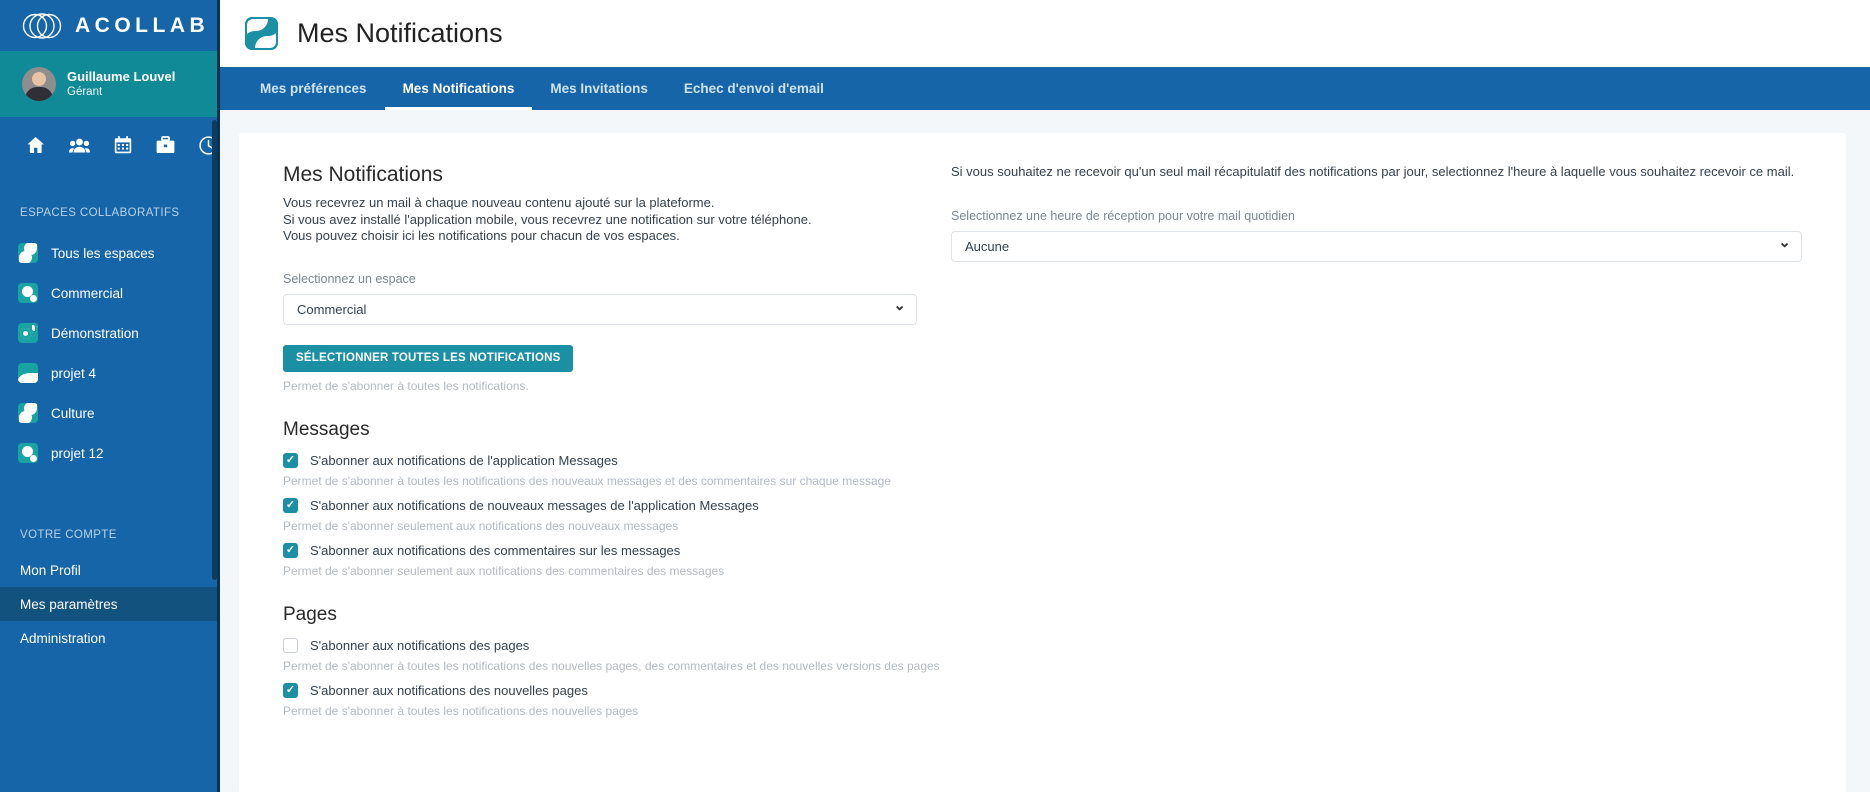 The height and width of the screenshot is (792, 1870). What do you see at coordinates (110, 638) in the screenshot?
I see `sidebar-item-administration: Administration` at bounding box center [110, 638].